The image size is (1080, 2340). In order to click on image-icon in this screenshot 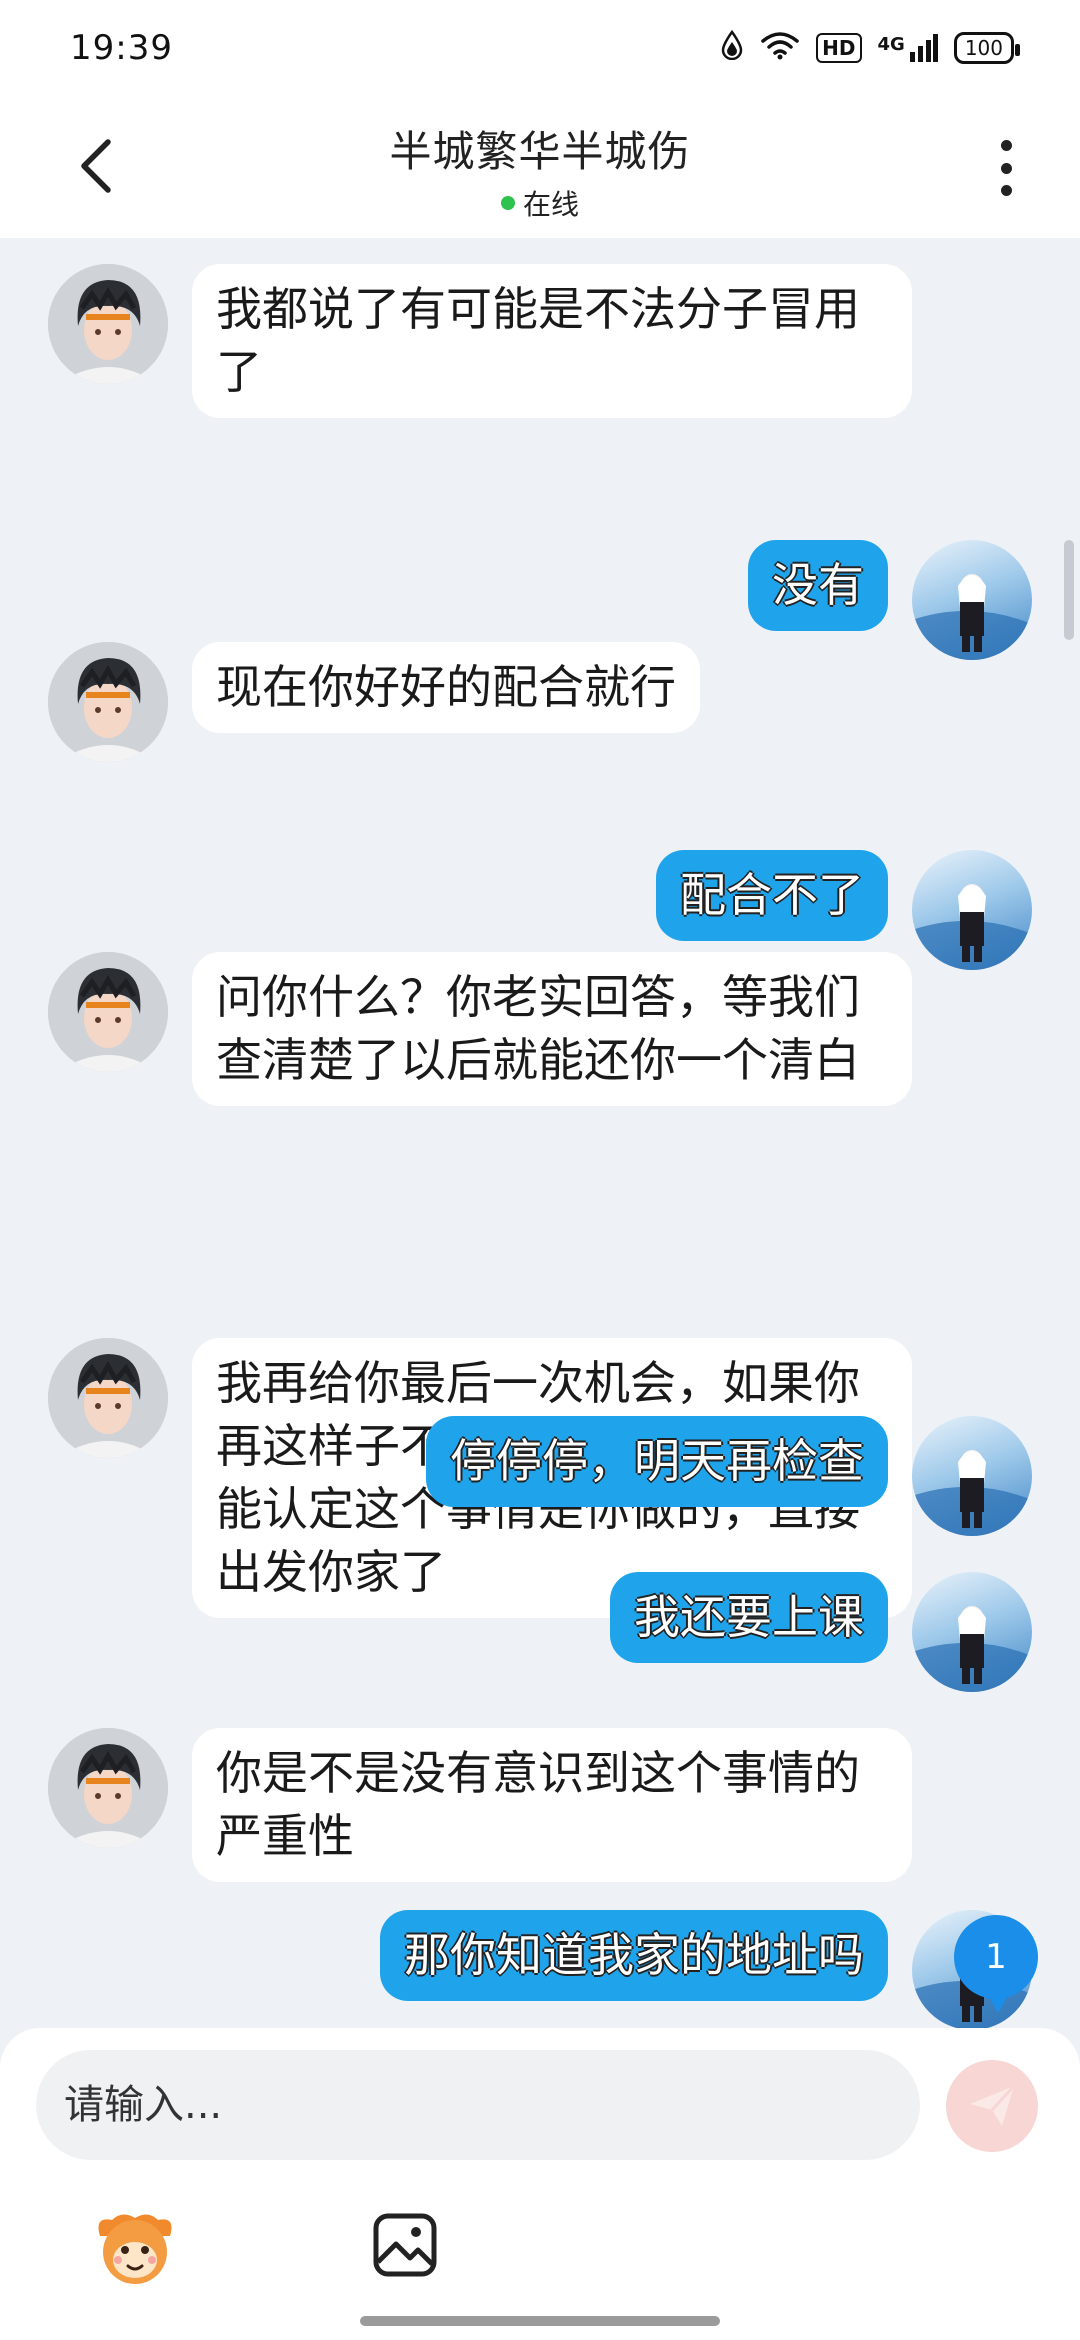, I will do `click(405, 2245)`.